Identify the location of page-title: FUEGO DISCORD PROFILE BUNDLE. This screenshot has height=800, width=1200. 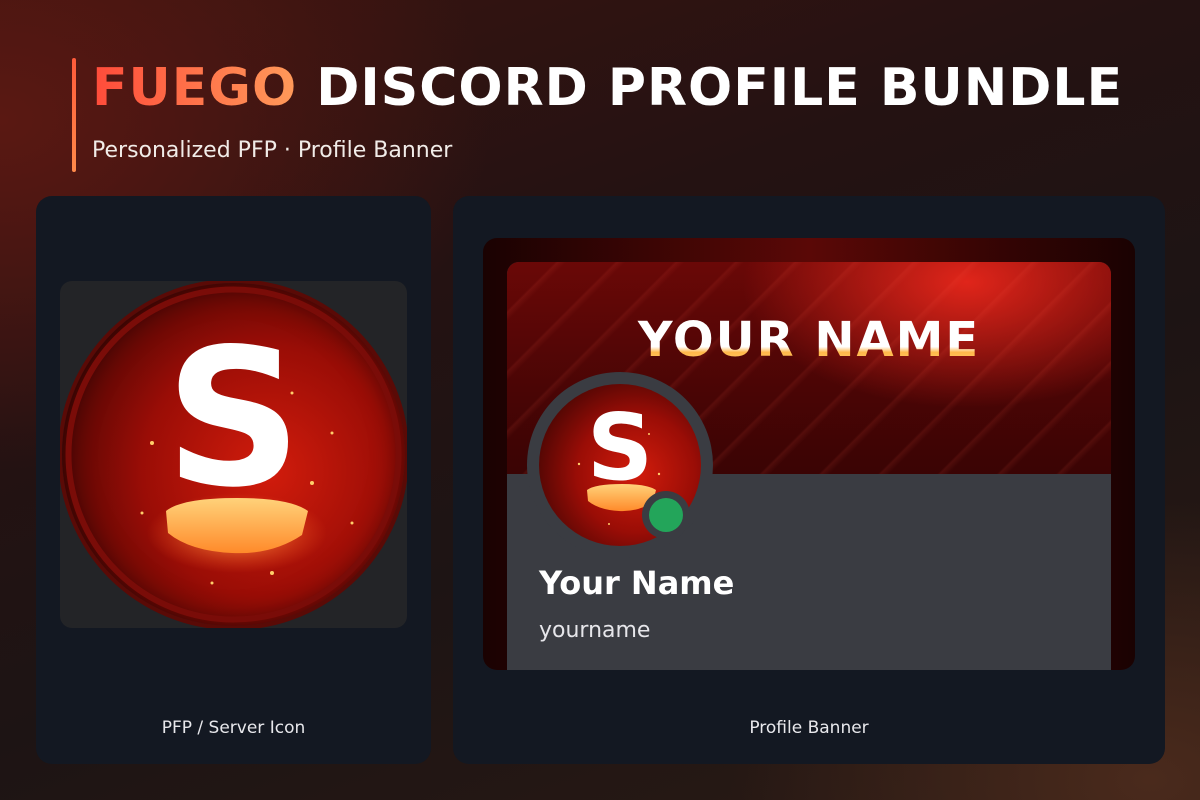
(607, 88).